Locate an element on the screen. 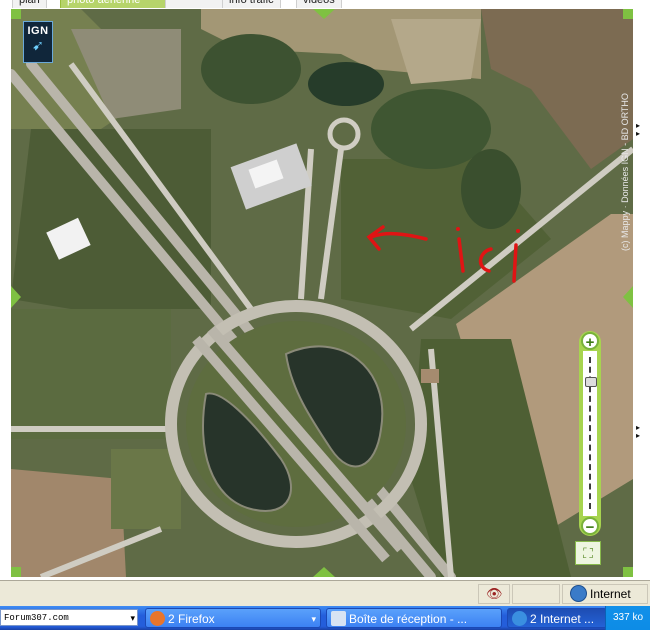 Image resolution: width=650 pixels, height=630 pixels. address-text: Forum307.com is located at coordinates (36, 618).